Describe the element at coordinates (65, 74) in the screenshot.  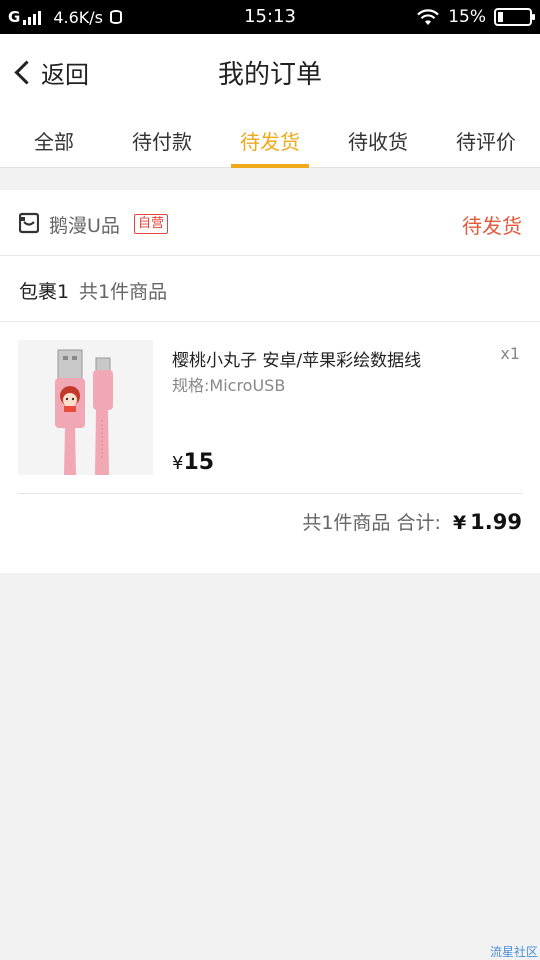
I see `back-label: 返回` at that location.